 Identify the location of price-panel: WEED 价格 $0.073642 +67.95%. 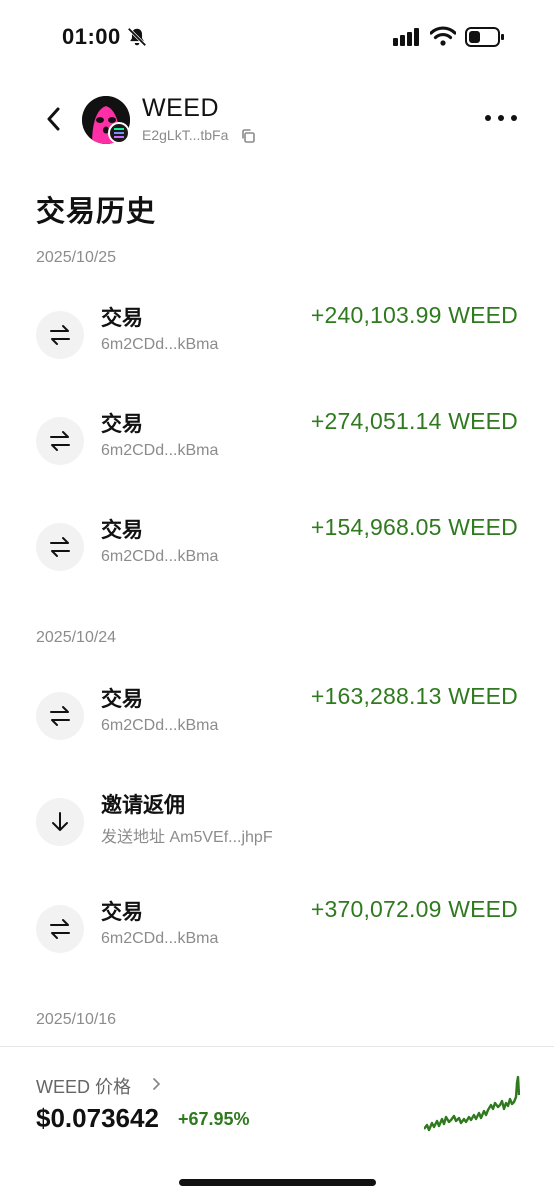
(277, 1123).